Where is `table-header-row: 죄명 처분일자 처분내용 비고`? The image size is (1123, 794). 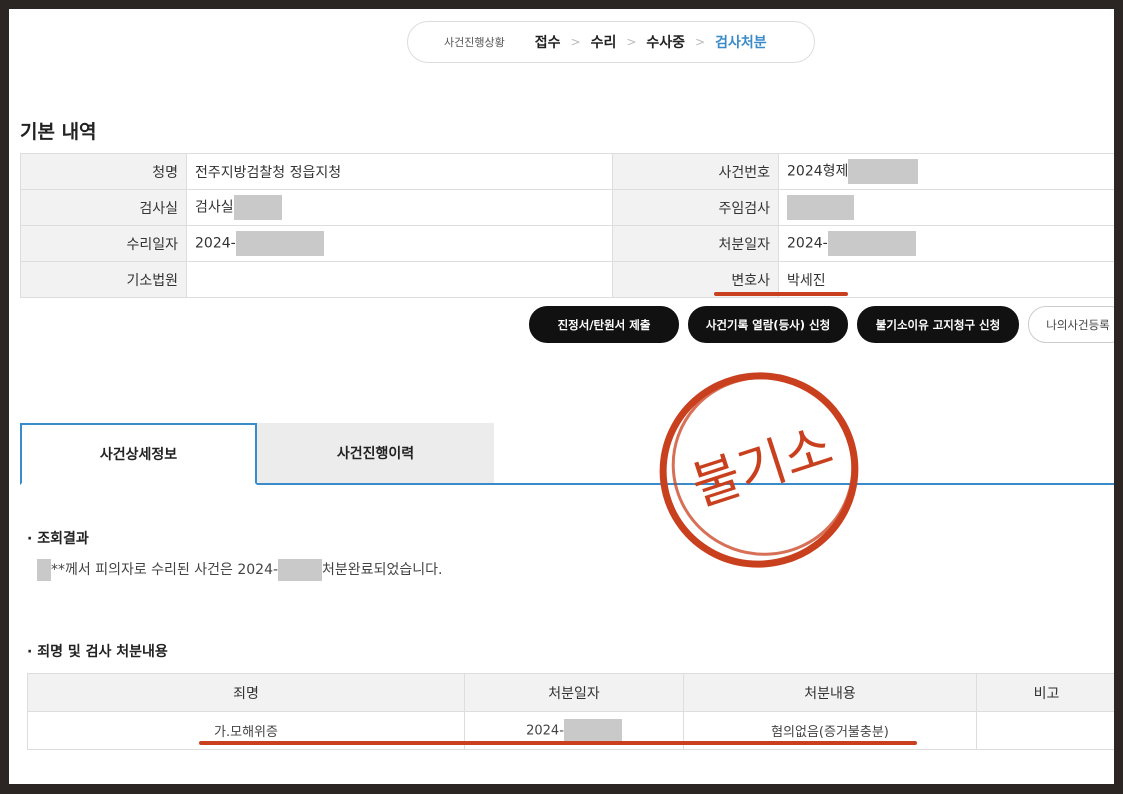 table-header-row: 죄명 처분일자 처분내용 비고 is located at coordinates (570, 692).